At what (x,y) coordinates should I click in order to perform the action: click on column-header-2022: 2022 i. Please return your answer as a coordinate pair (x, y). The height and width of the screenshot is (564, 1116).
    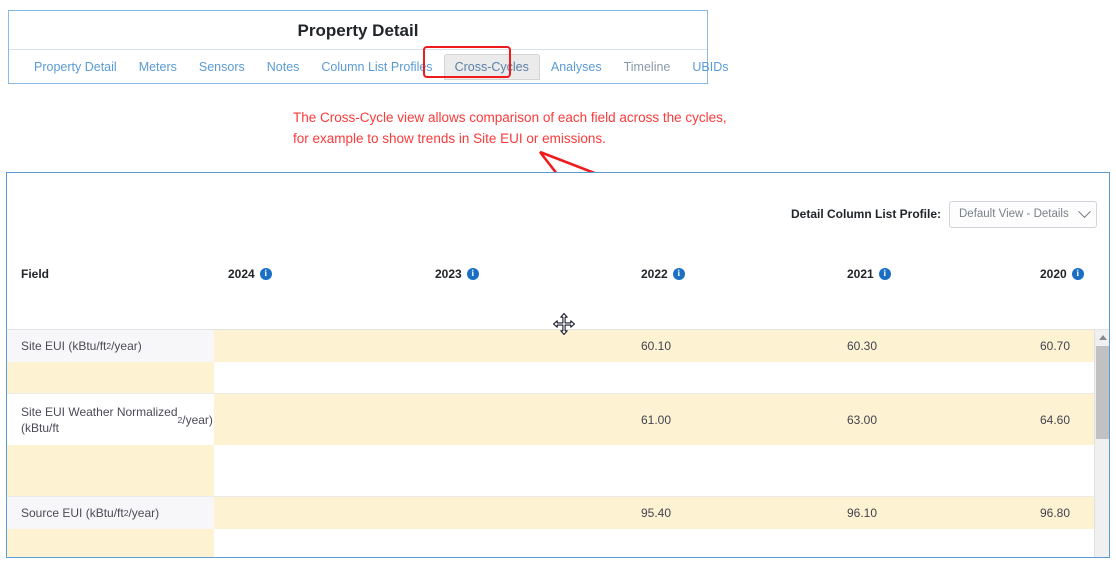
    Looking at the image, I should click on (730, 273).